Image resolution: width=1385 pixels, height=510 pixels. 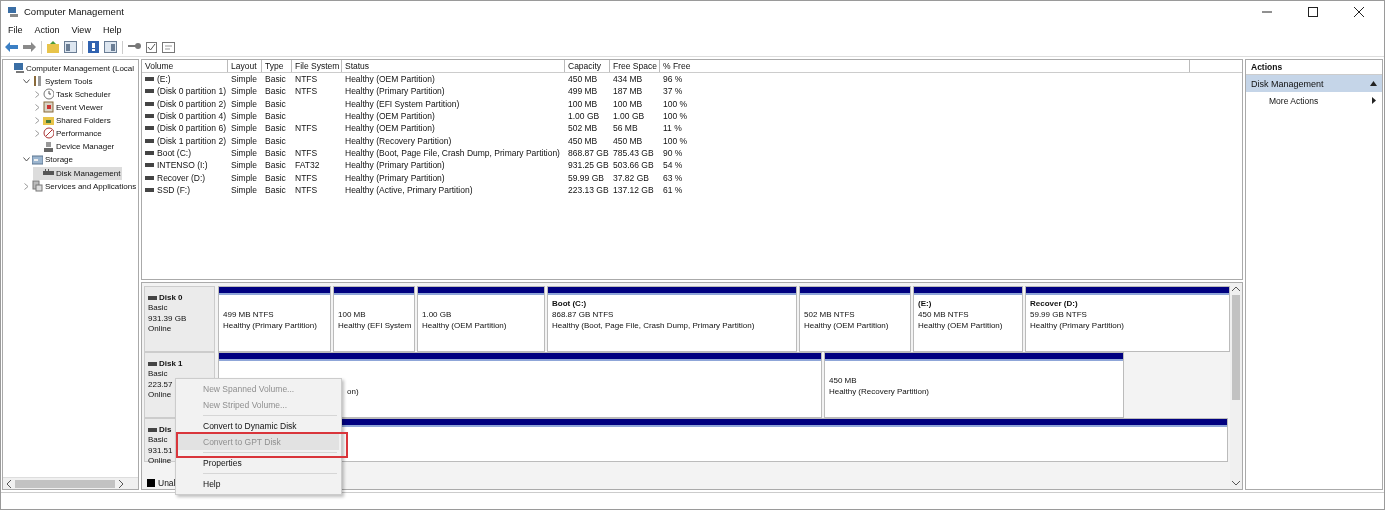 What do you see at coordinates (628, 79) in the screenshot?
I see `table-cell: 434 MB` at bounding box center [628, 79].